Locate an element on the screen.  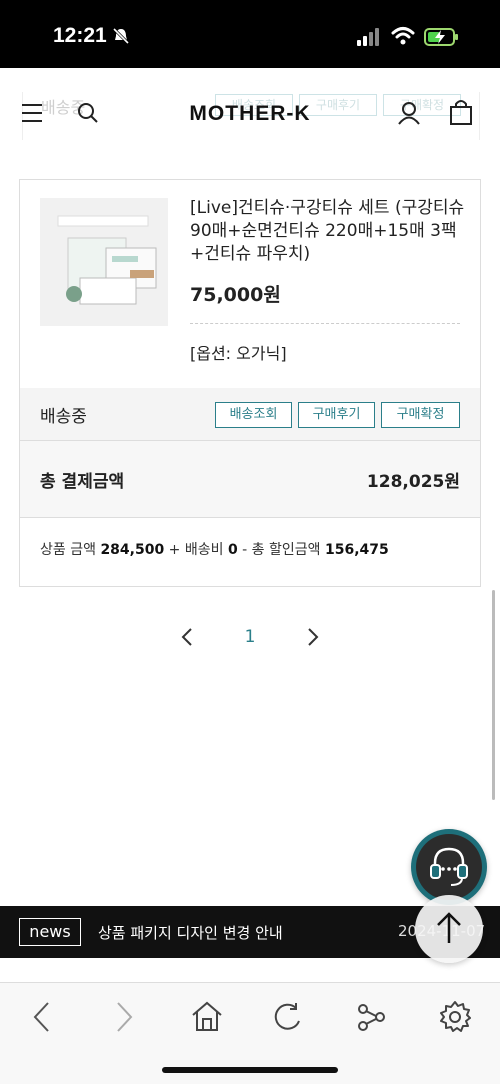
home-icon is located at coordinates (207, 1016).